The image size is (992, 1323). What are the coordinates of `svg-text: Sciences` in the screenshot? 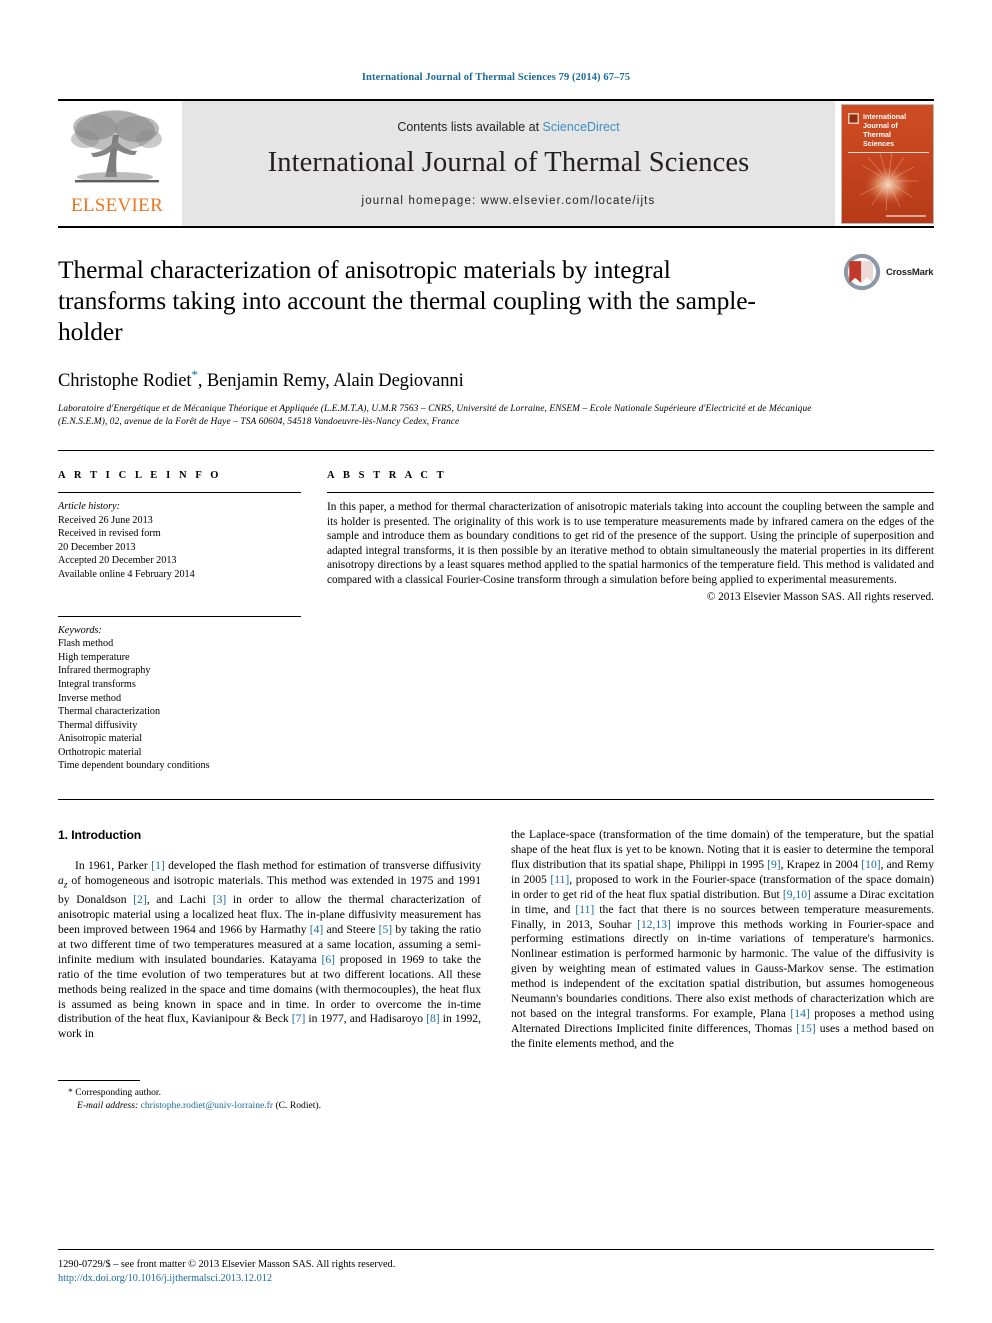 It's located at (878, 143).